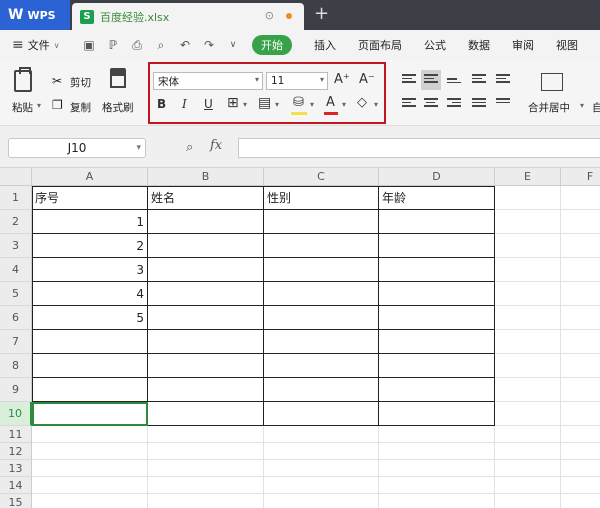 This screenshot has height=508, width=600. I want to click on cell-f5, so click(580, 294).